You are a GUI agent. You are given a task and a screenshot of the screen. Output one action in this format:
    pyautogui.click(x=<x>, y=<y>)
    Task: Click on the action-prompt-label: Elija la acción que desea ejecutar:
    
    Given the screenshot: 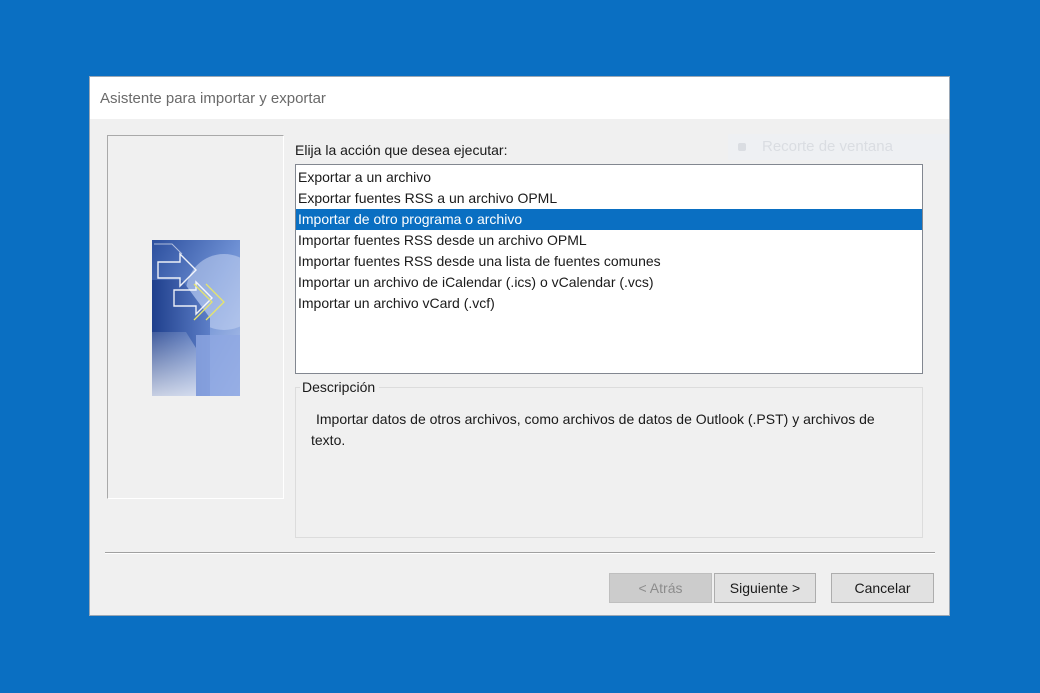 What is the action you would take?
    pyautogui.click(x=401, y=150)
    